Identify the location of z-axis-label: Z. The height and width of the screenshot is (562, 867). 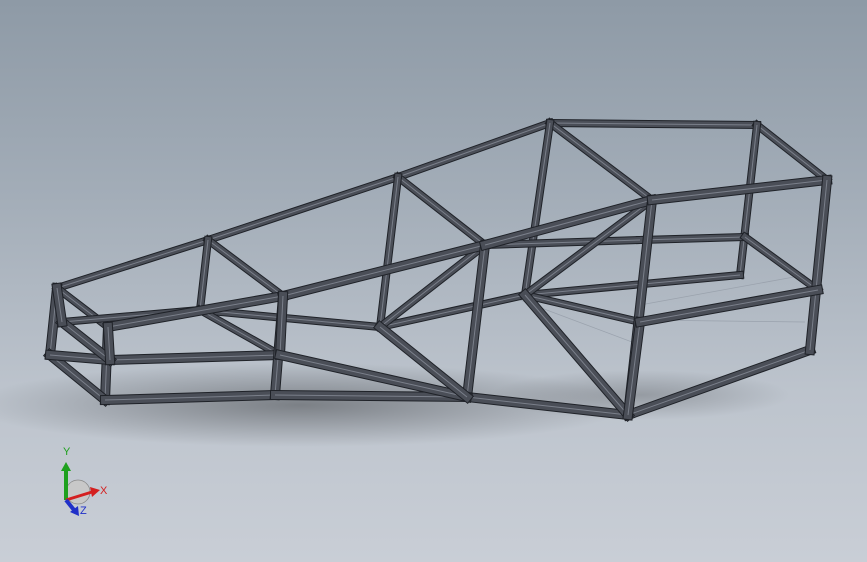
(83, 511).